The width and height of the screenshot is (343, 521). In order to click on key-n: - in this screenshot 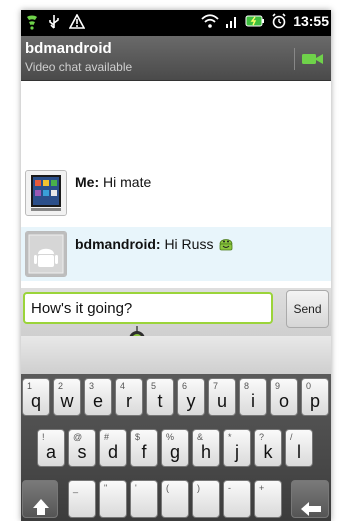, I will do `click(237, 499)`.